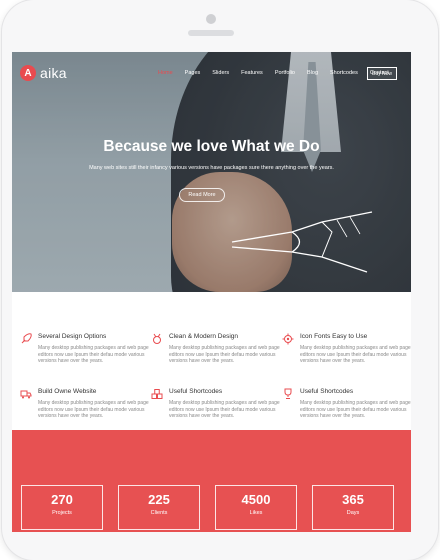  Describe the element at coordinates (256, 499) in the screenshot. I see `stat-value: 4500` at that location.